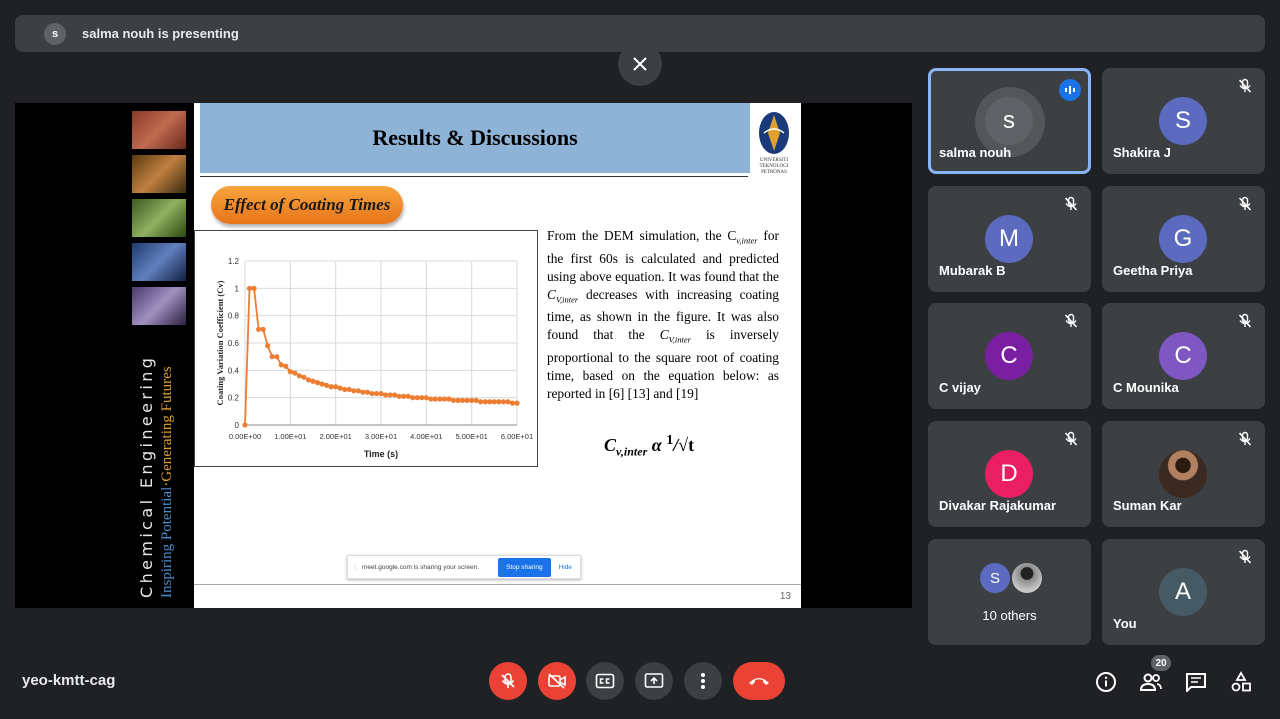 The image size is (1280, 719). What do you see at coordinates (1009, 474) in the screenshot?
I see `participant-tile: D Divakar Rajakumar` at bounding box center [1009, 474].